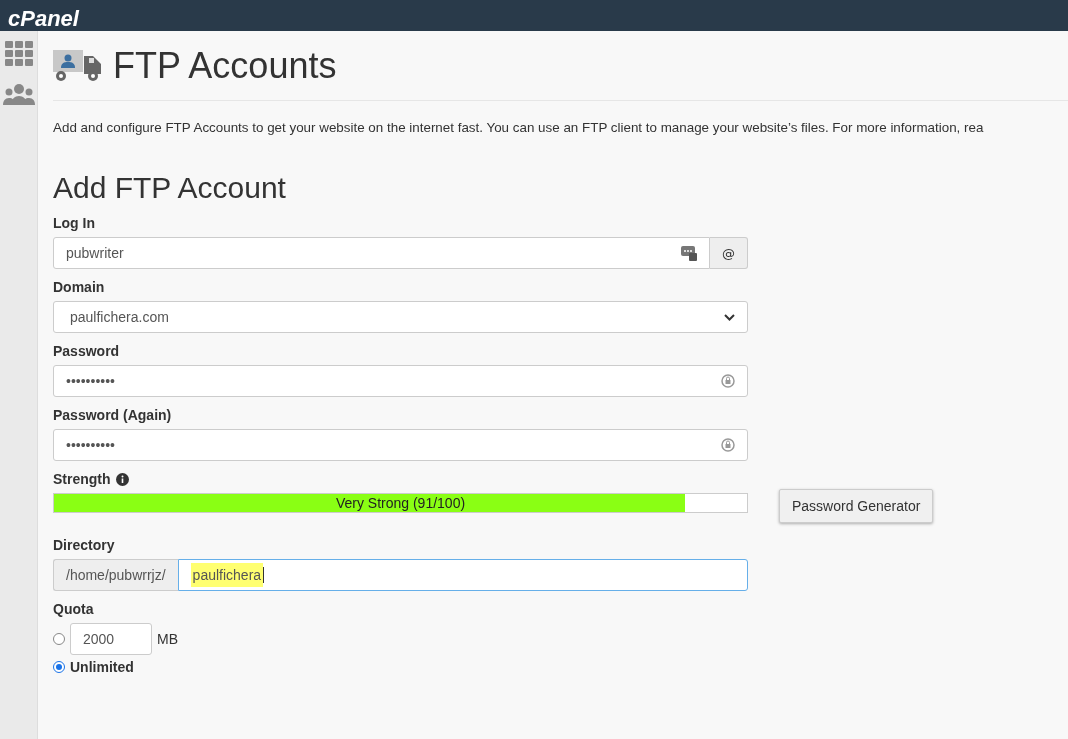 This screenshot has height=739, width=1068. What do you see at coordinates (729, 253) in the screenshot?
I see `domain-addon: @` at bounding box center [729, 253].